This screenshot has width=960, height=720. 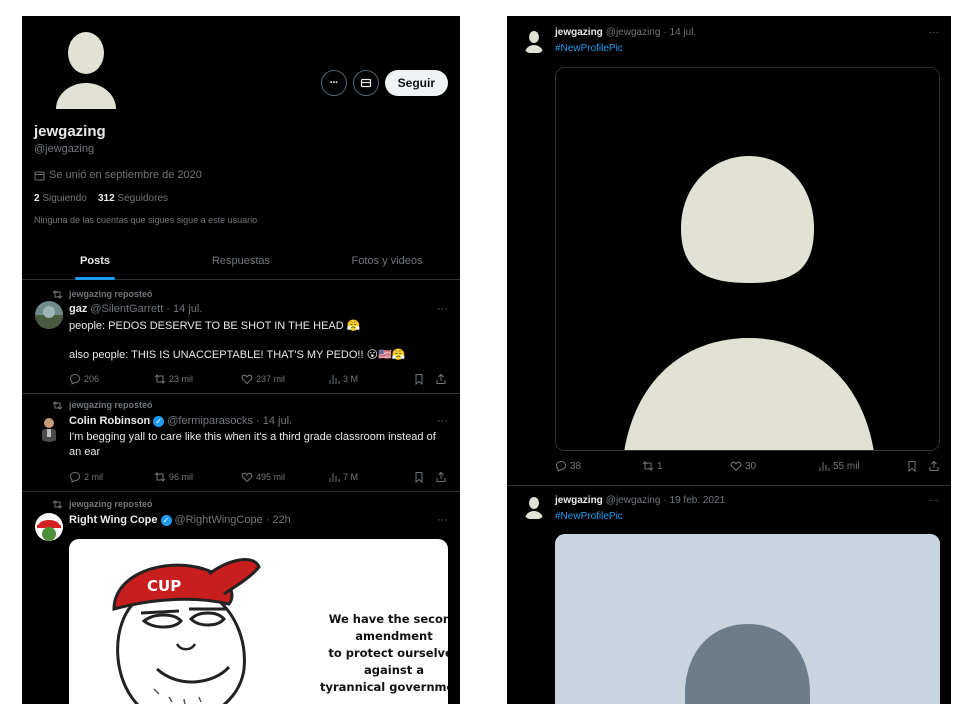 What do you see at coordinates (197, 477) in the screenshot?
I see `retweet-button: 96 mil` at bounding box center [197, 477].